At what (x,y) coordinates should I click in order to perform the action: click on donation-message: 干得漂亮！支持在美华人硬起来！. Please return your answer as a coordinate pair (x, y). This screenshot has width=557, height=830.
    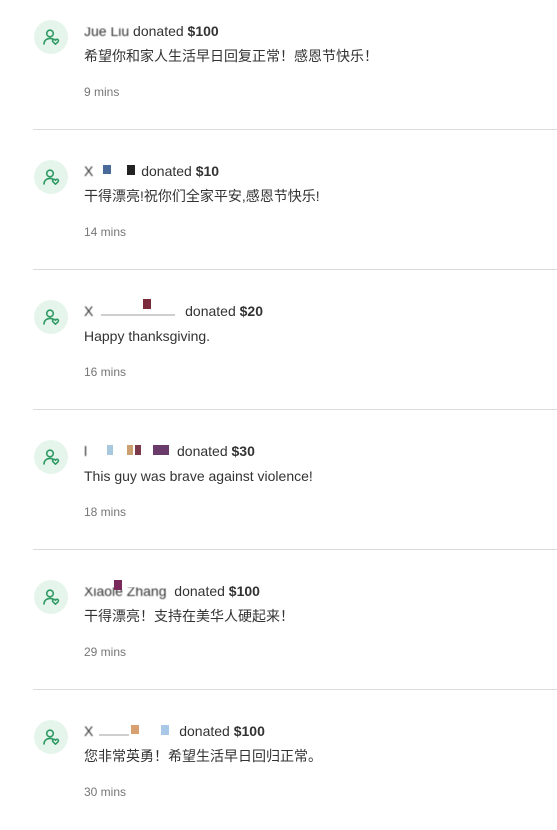
    Looking at the image, I should click on (189, 616).